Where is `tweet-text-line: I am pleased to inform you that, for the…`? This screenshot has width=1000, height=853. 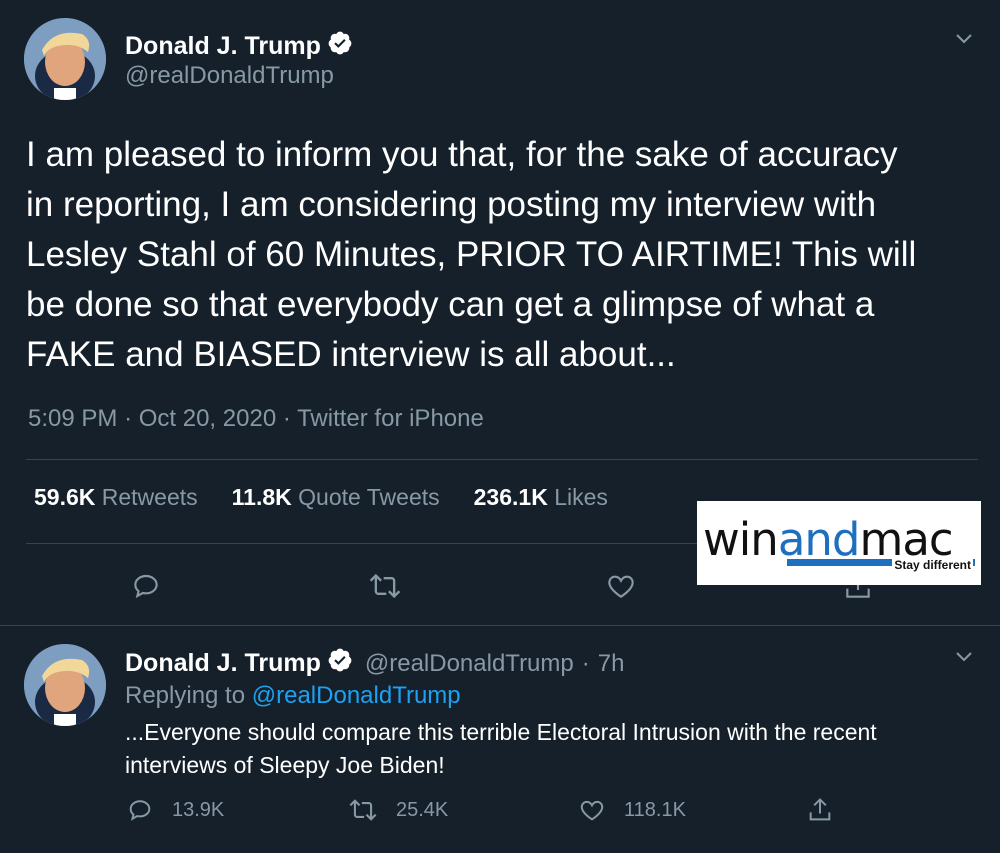
tweet-text-line: I am pleased to inform you that, for the… is located at coordinates (462, 154).